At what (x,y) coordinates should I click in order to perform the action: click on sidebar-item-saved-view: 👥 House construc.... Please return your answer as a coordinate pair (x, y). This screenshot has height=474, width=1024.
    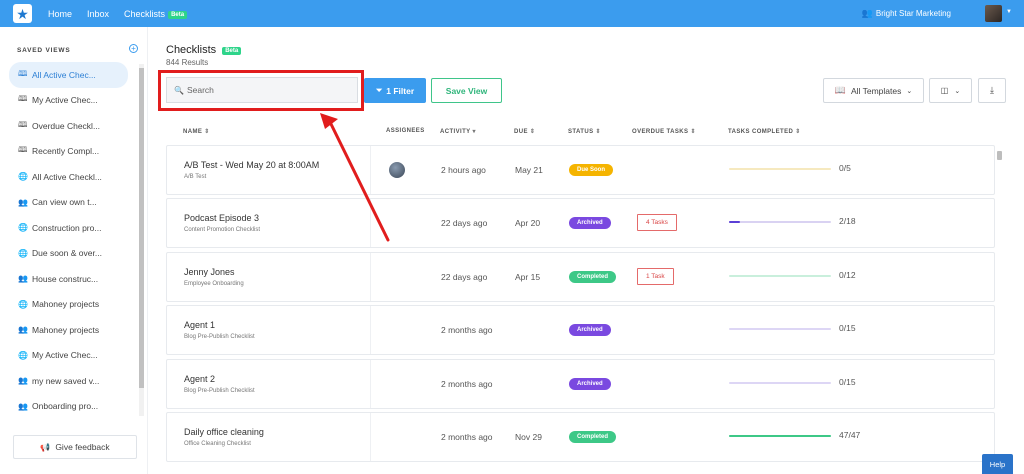
    Looking at the image, I should click on (68, 279).